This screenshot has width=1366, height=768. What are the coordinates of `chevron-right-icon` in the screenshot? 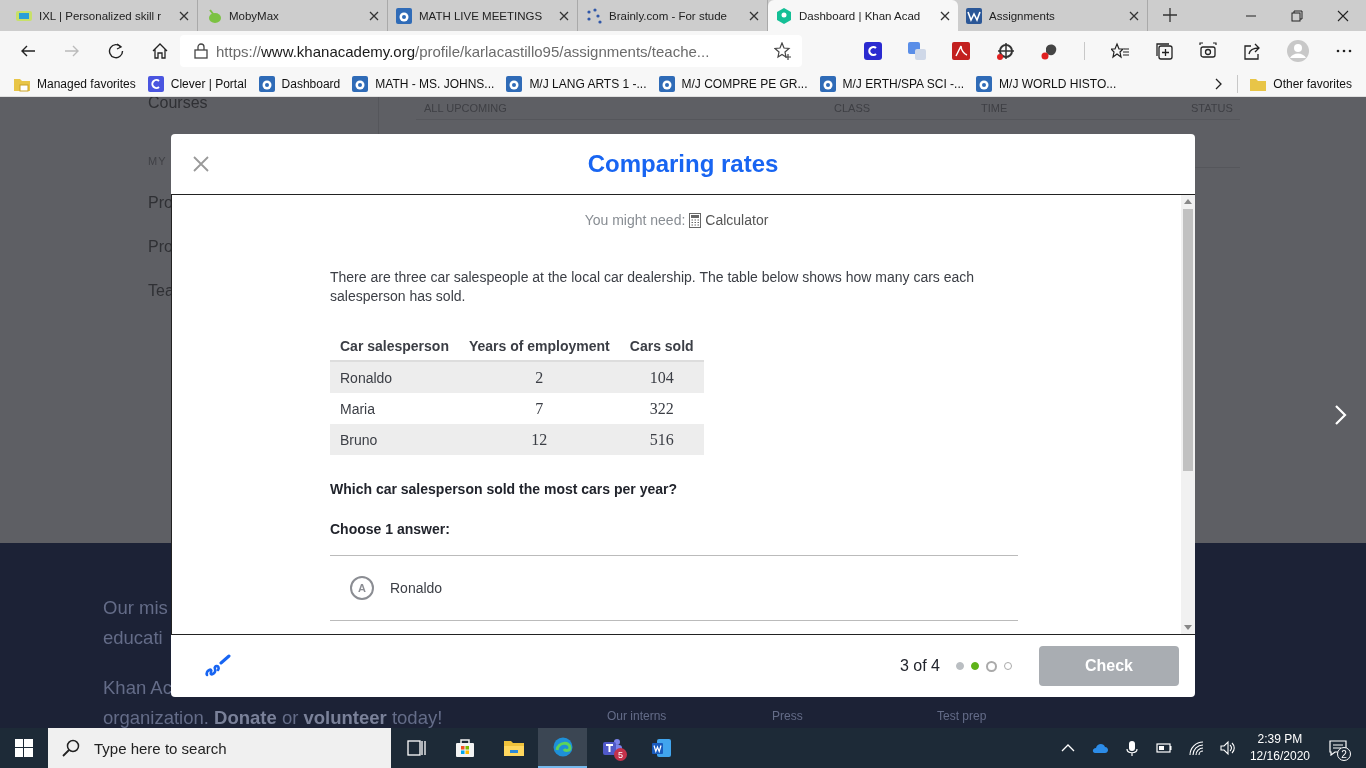 It's located at (1219, 83).